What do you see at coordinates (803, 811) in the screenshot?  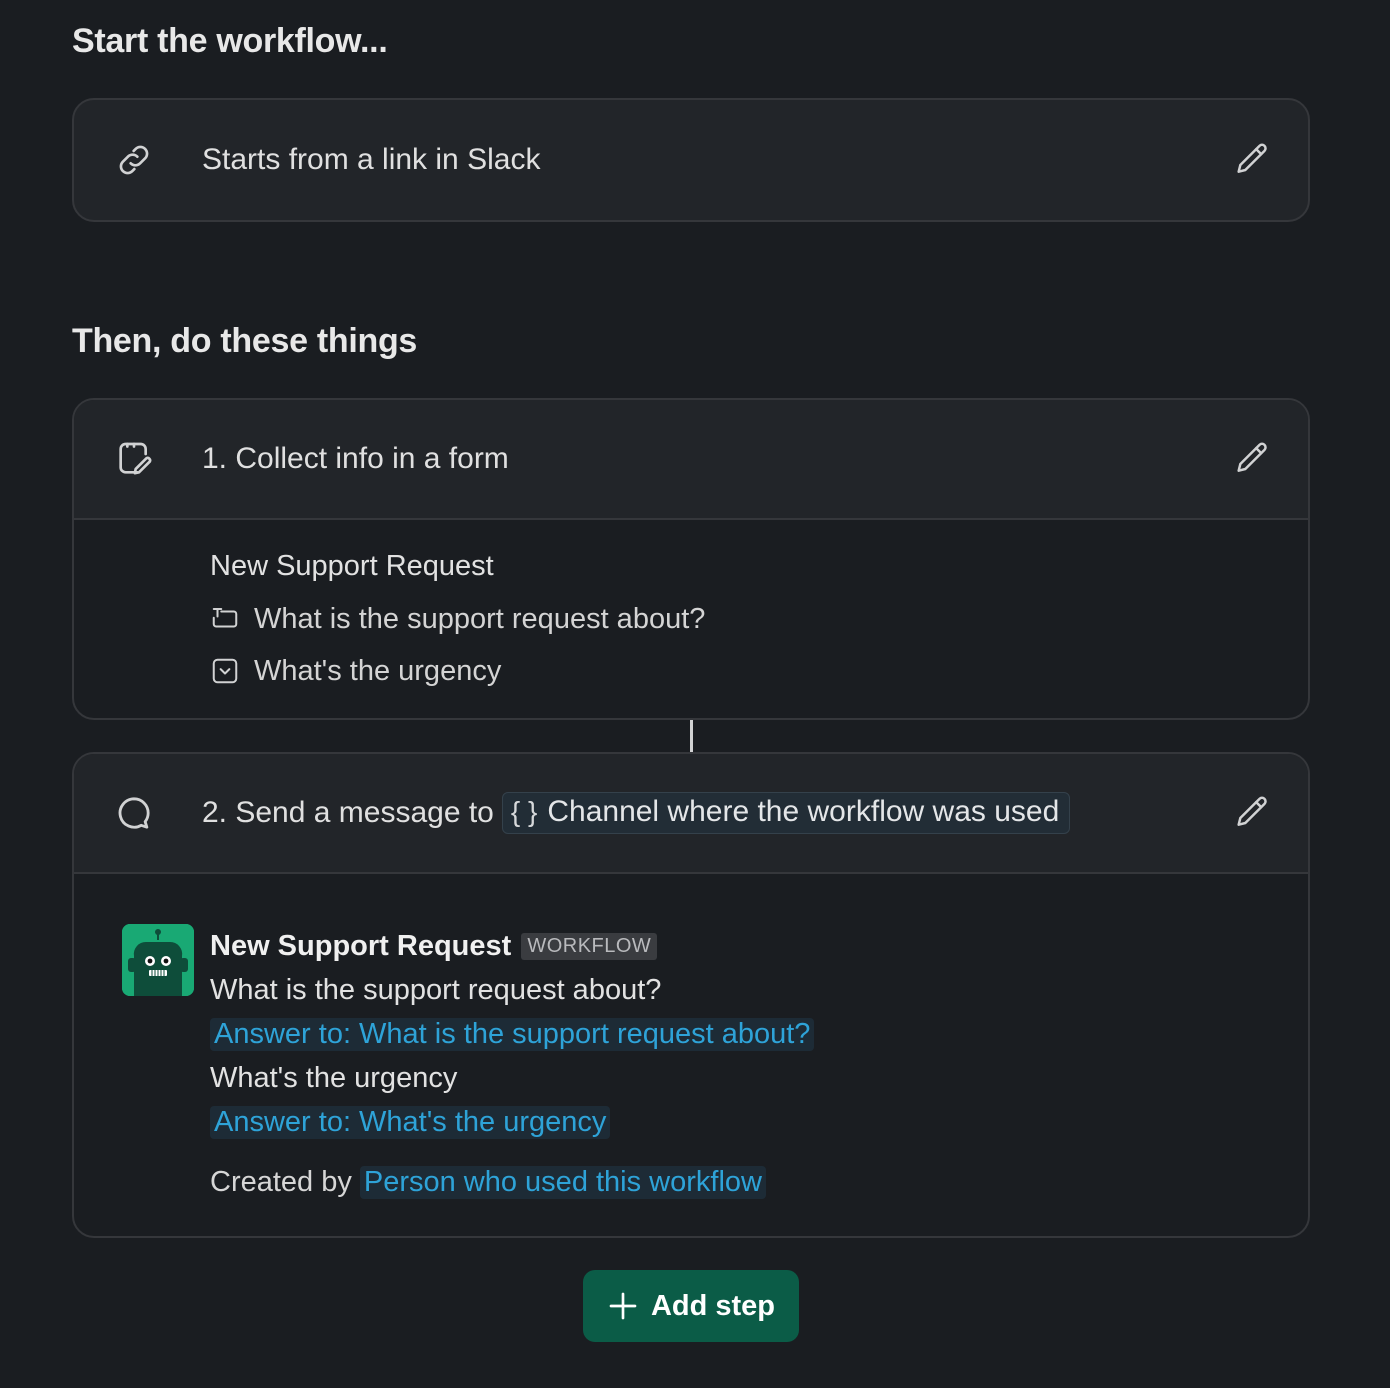 I see `channel-variable-label: Channel where the workflow was used` at bounding box center [803, 811].